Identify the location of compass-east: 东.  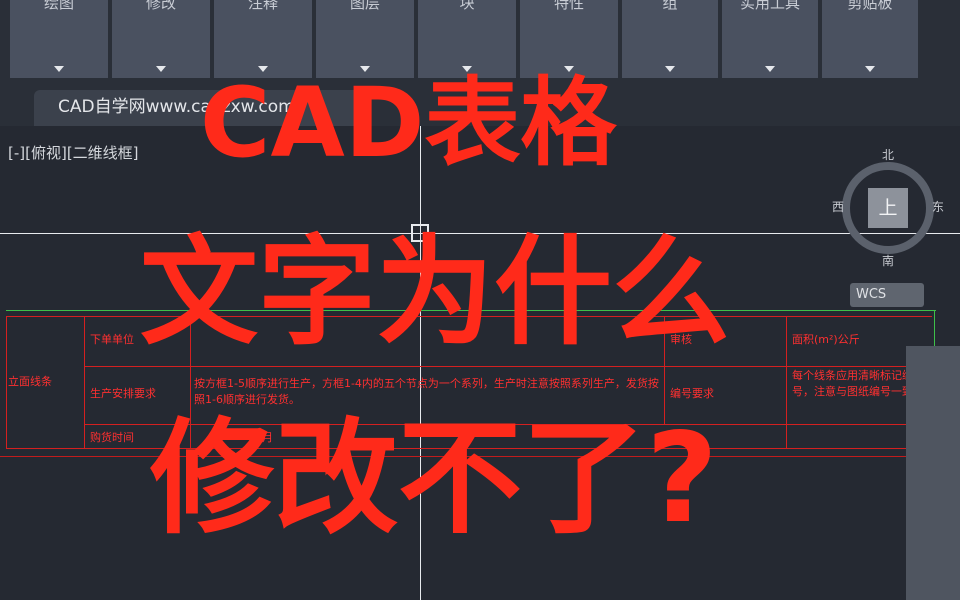
(938, 206).